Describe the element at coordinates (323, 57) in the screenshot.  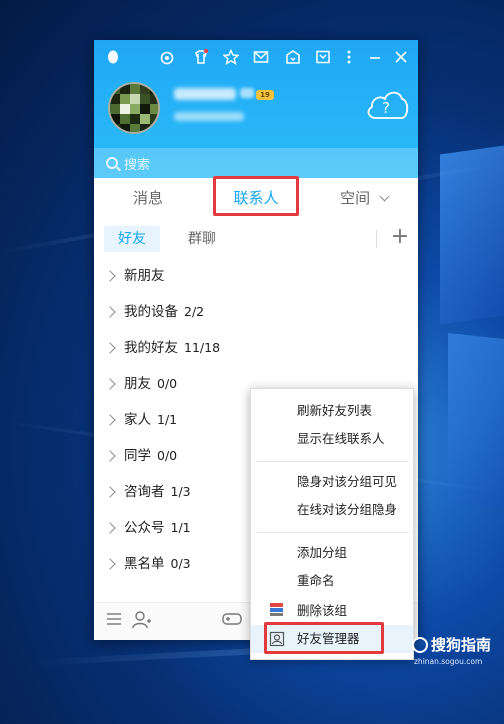
I see `wallet-icon` at that location.